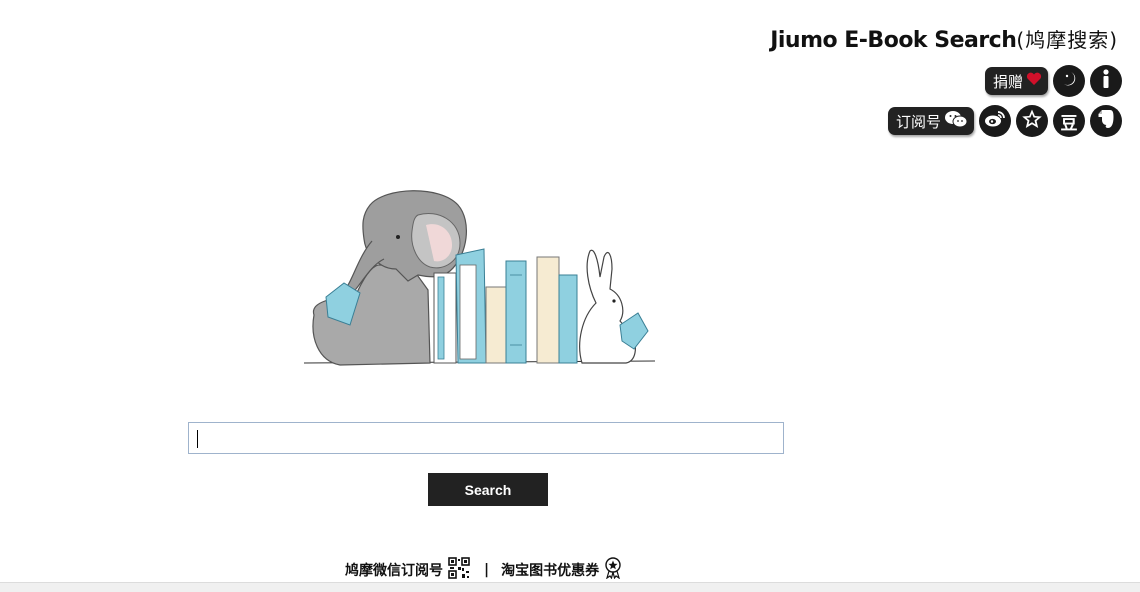 This screenshot has height=592, width=1140. Describe the element at coordinates (550, 571) in the screenshot. I see `taobao-coupon-label: 淘宝图书优惠券` at that location.